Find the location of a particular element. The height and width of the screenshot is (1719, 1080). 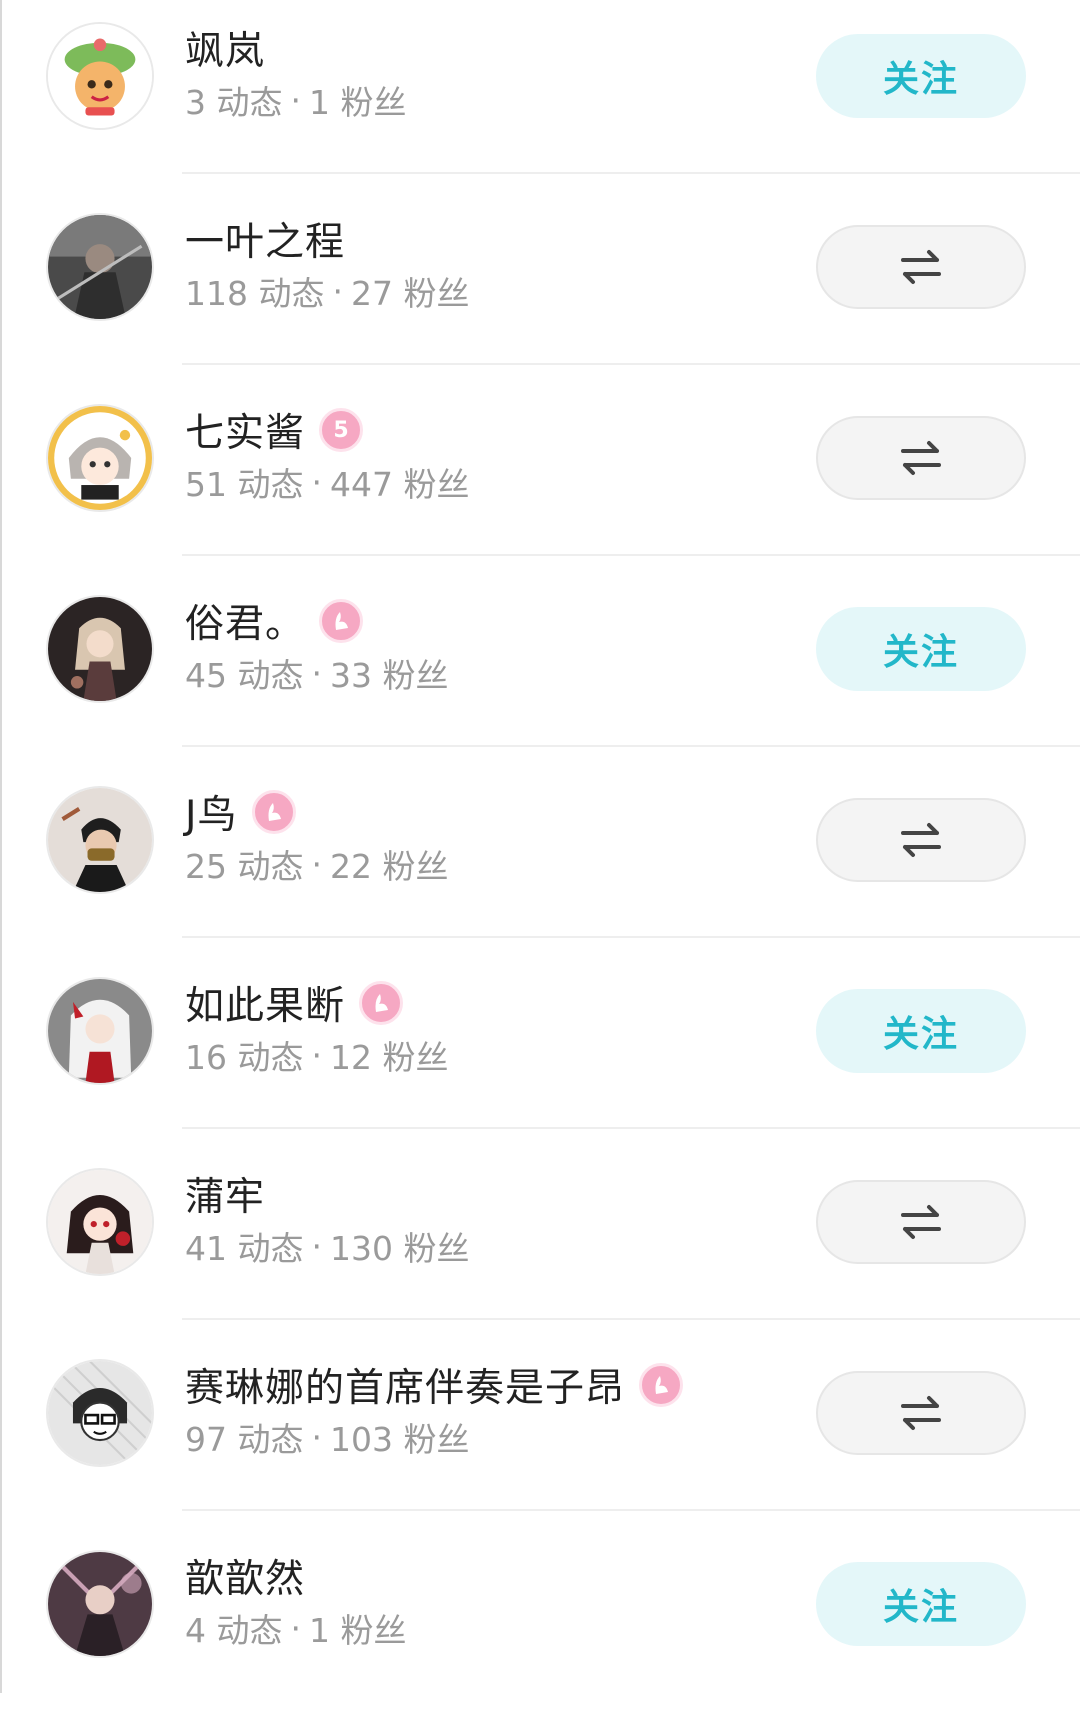

masked-man-avatar-icon is located at coordinates (100, 840).